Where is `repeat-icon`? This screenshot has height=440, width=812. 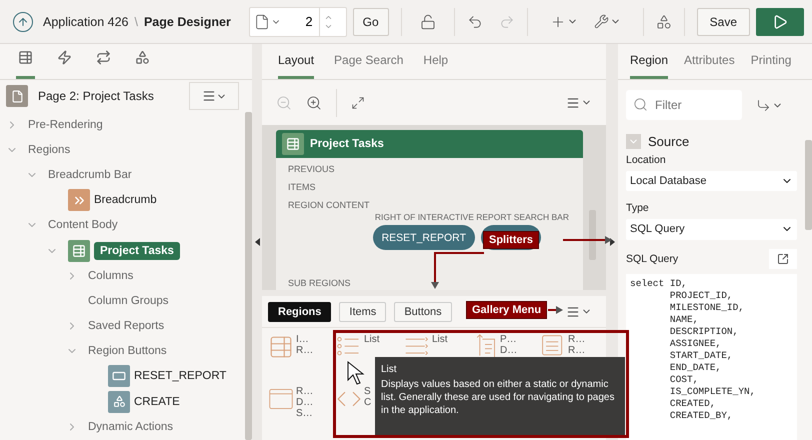 repeat-icon is located at coordinates (103, 57).